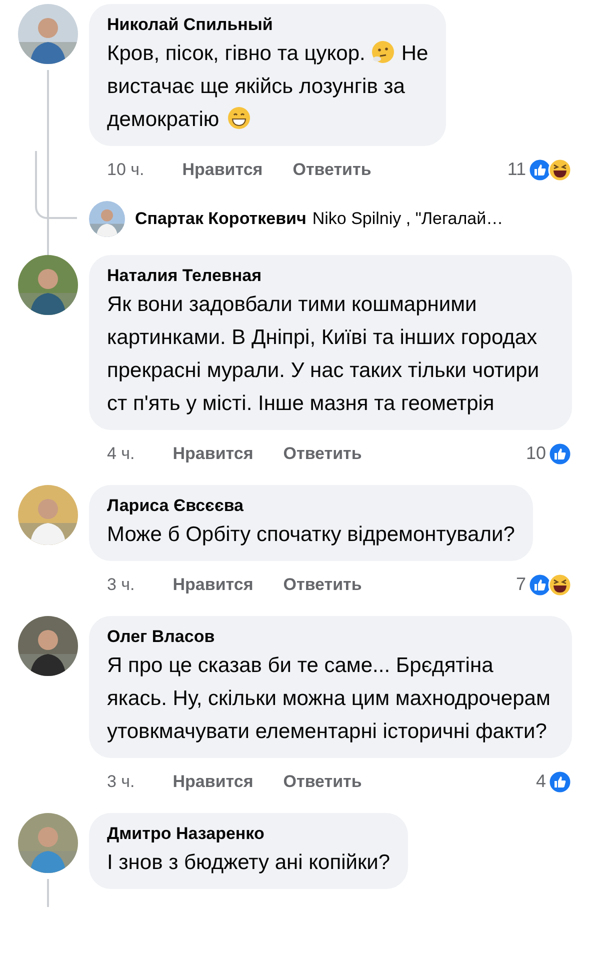  Describe the element at coordinates (541, 781) in the screenshot. I see `reaction-count: 4` at that location.